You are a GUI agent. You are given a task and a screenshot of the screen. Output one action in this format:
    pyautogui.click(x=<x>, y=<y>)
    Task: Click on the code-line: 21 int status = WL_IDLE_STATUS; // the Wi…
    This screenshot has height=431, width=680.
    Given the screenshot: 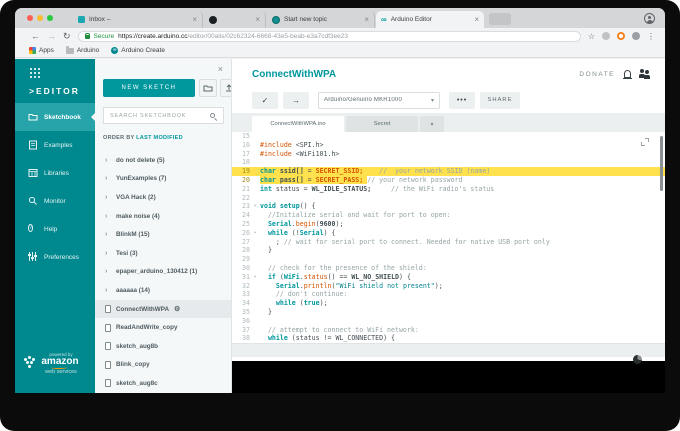 What is the action you would take?
    pyautogui.click(x=448, y=189)
    